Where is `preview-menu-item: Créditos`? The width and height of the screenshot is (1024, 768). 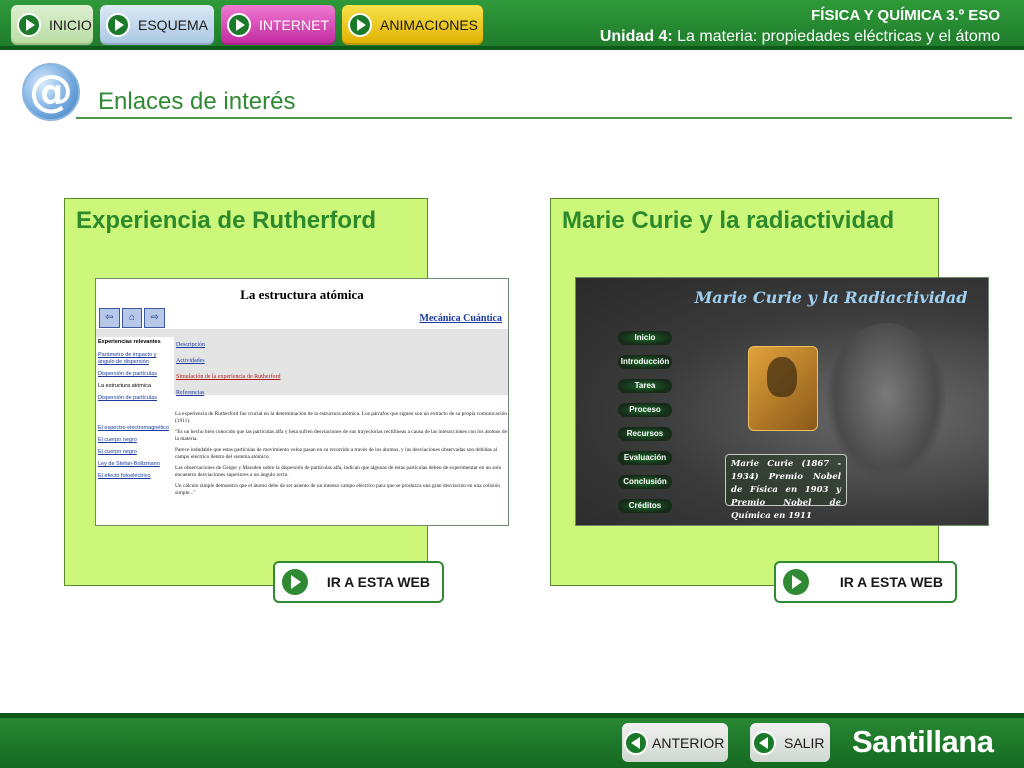 preview-menu-item: Créditos is located at coordinates (645, 508).